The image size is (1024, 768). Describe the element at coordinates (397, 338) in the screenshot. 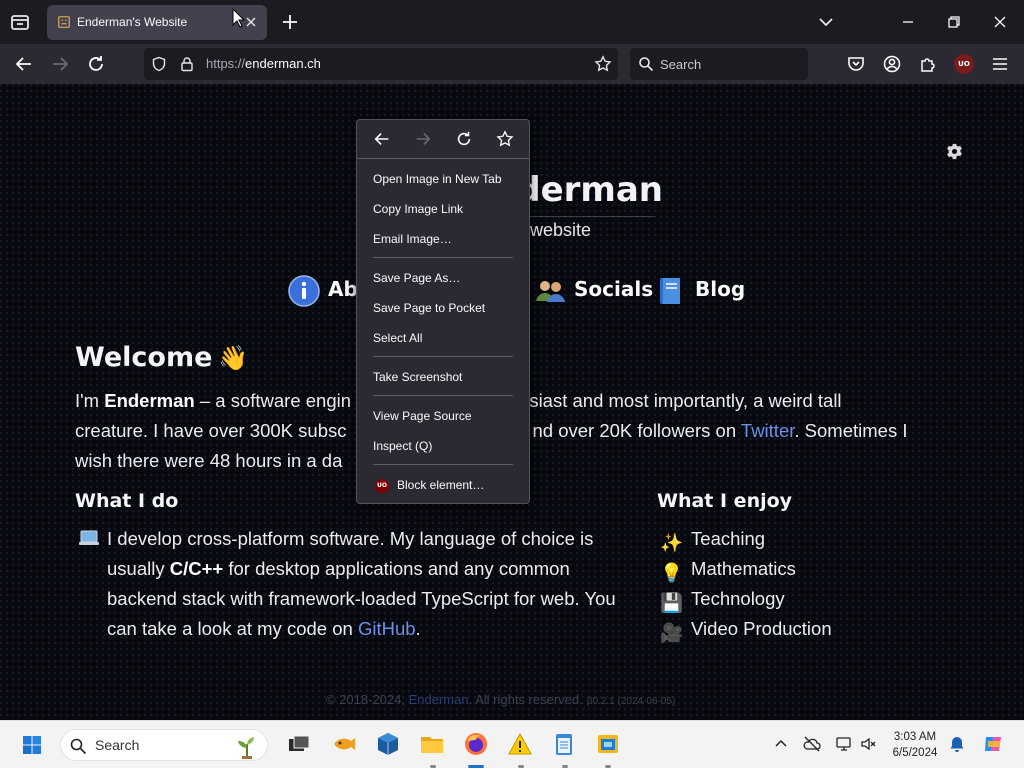

I see `menu-item-select-all: Select All` at that location.